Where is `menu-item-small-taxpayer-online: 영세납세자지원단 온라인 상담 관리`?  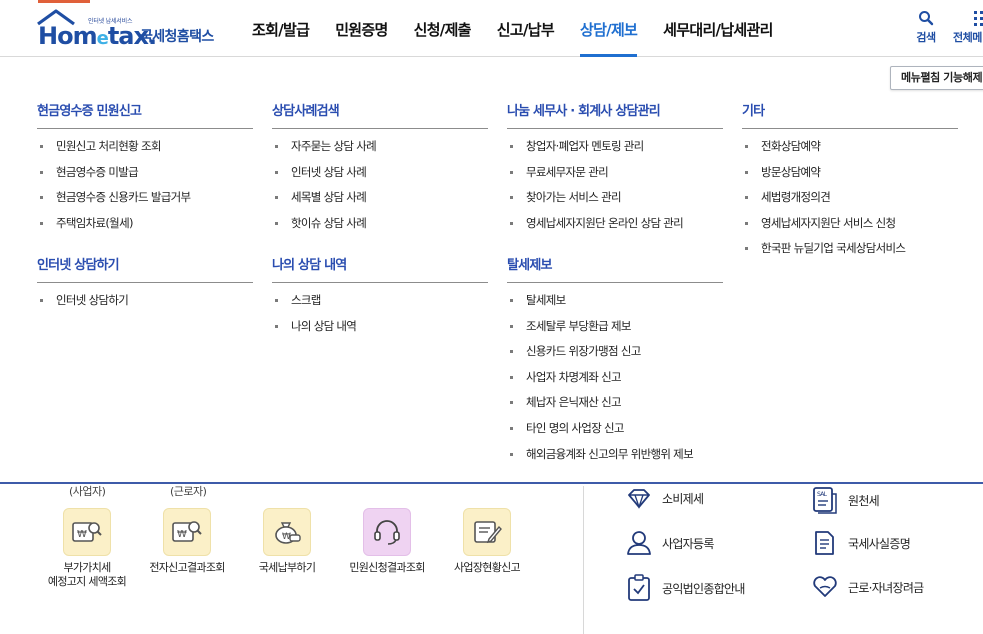 menu-item-small-taxpayer-online: 영세납세자지원단 온라인 상담 관리 is located at coordinates (595, 227).